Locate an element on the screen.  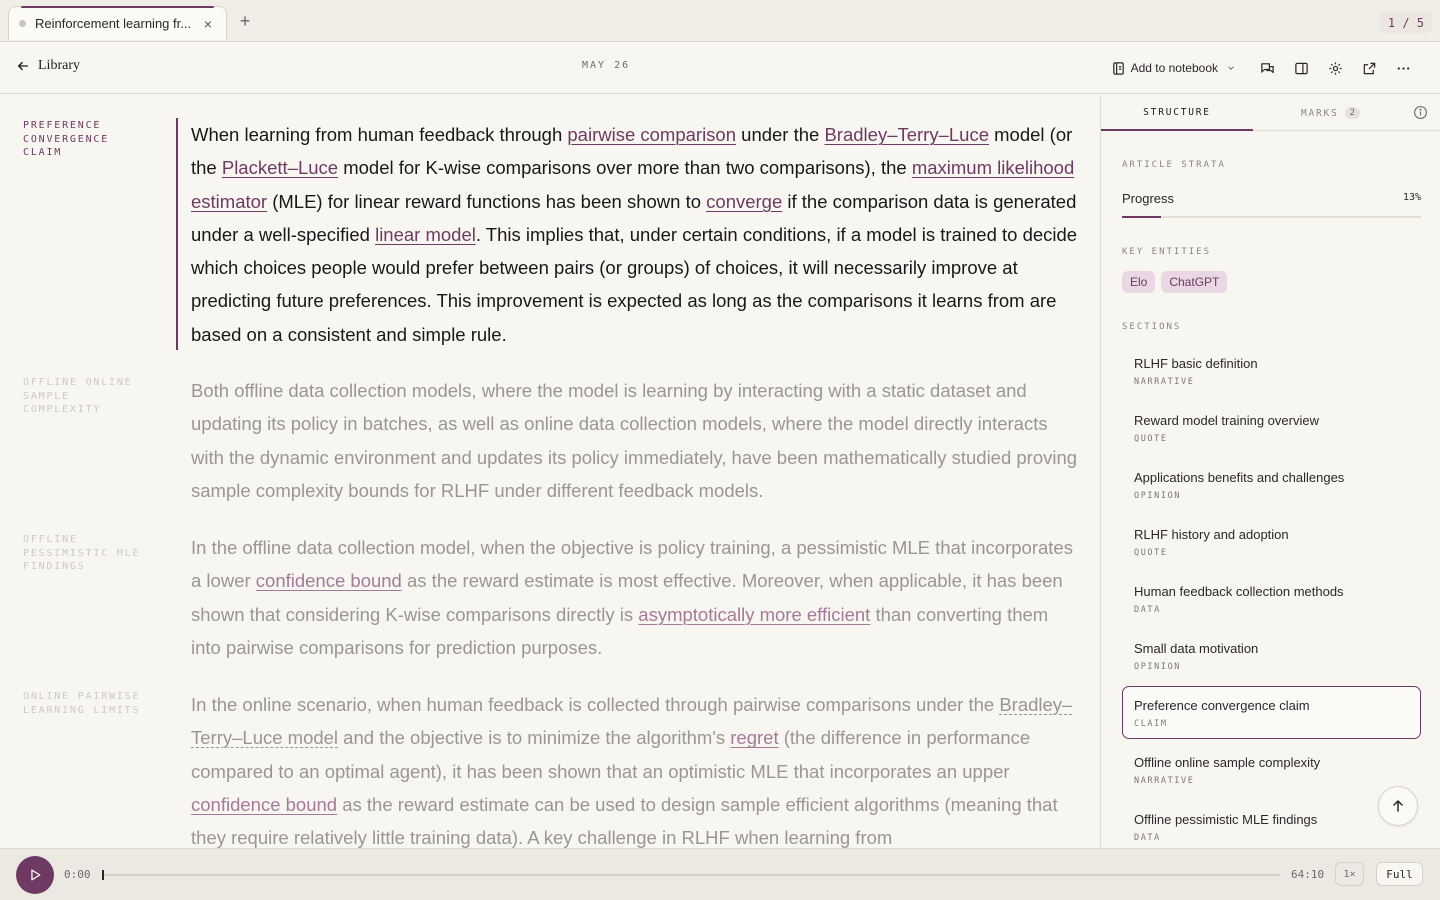
progress-track is located at coordinates (1271, 217).